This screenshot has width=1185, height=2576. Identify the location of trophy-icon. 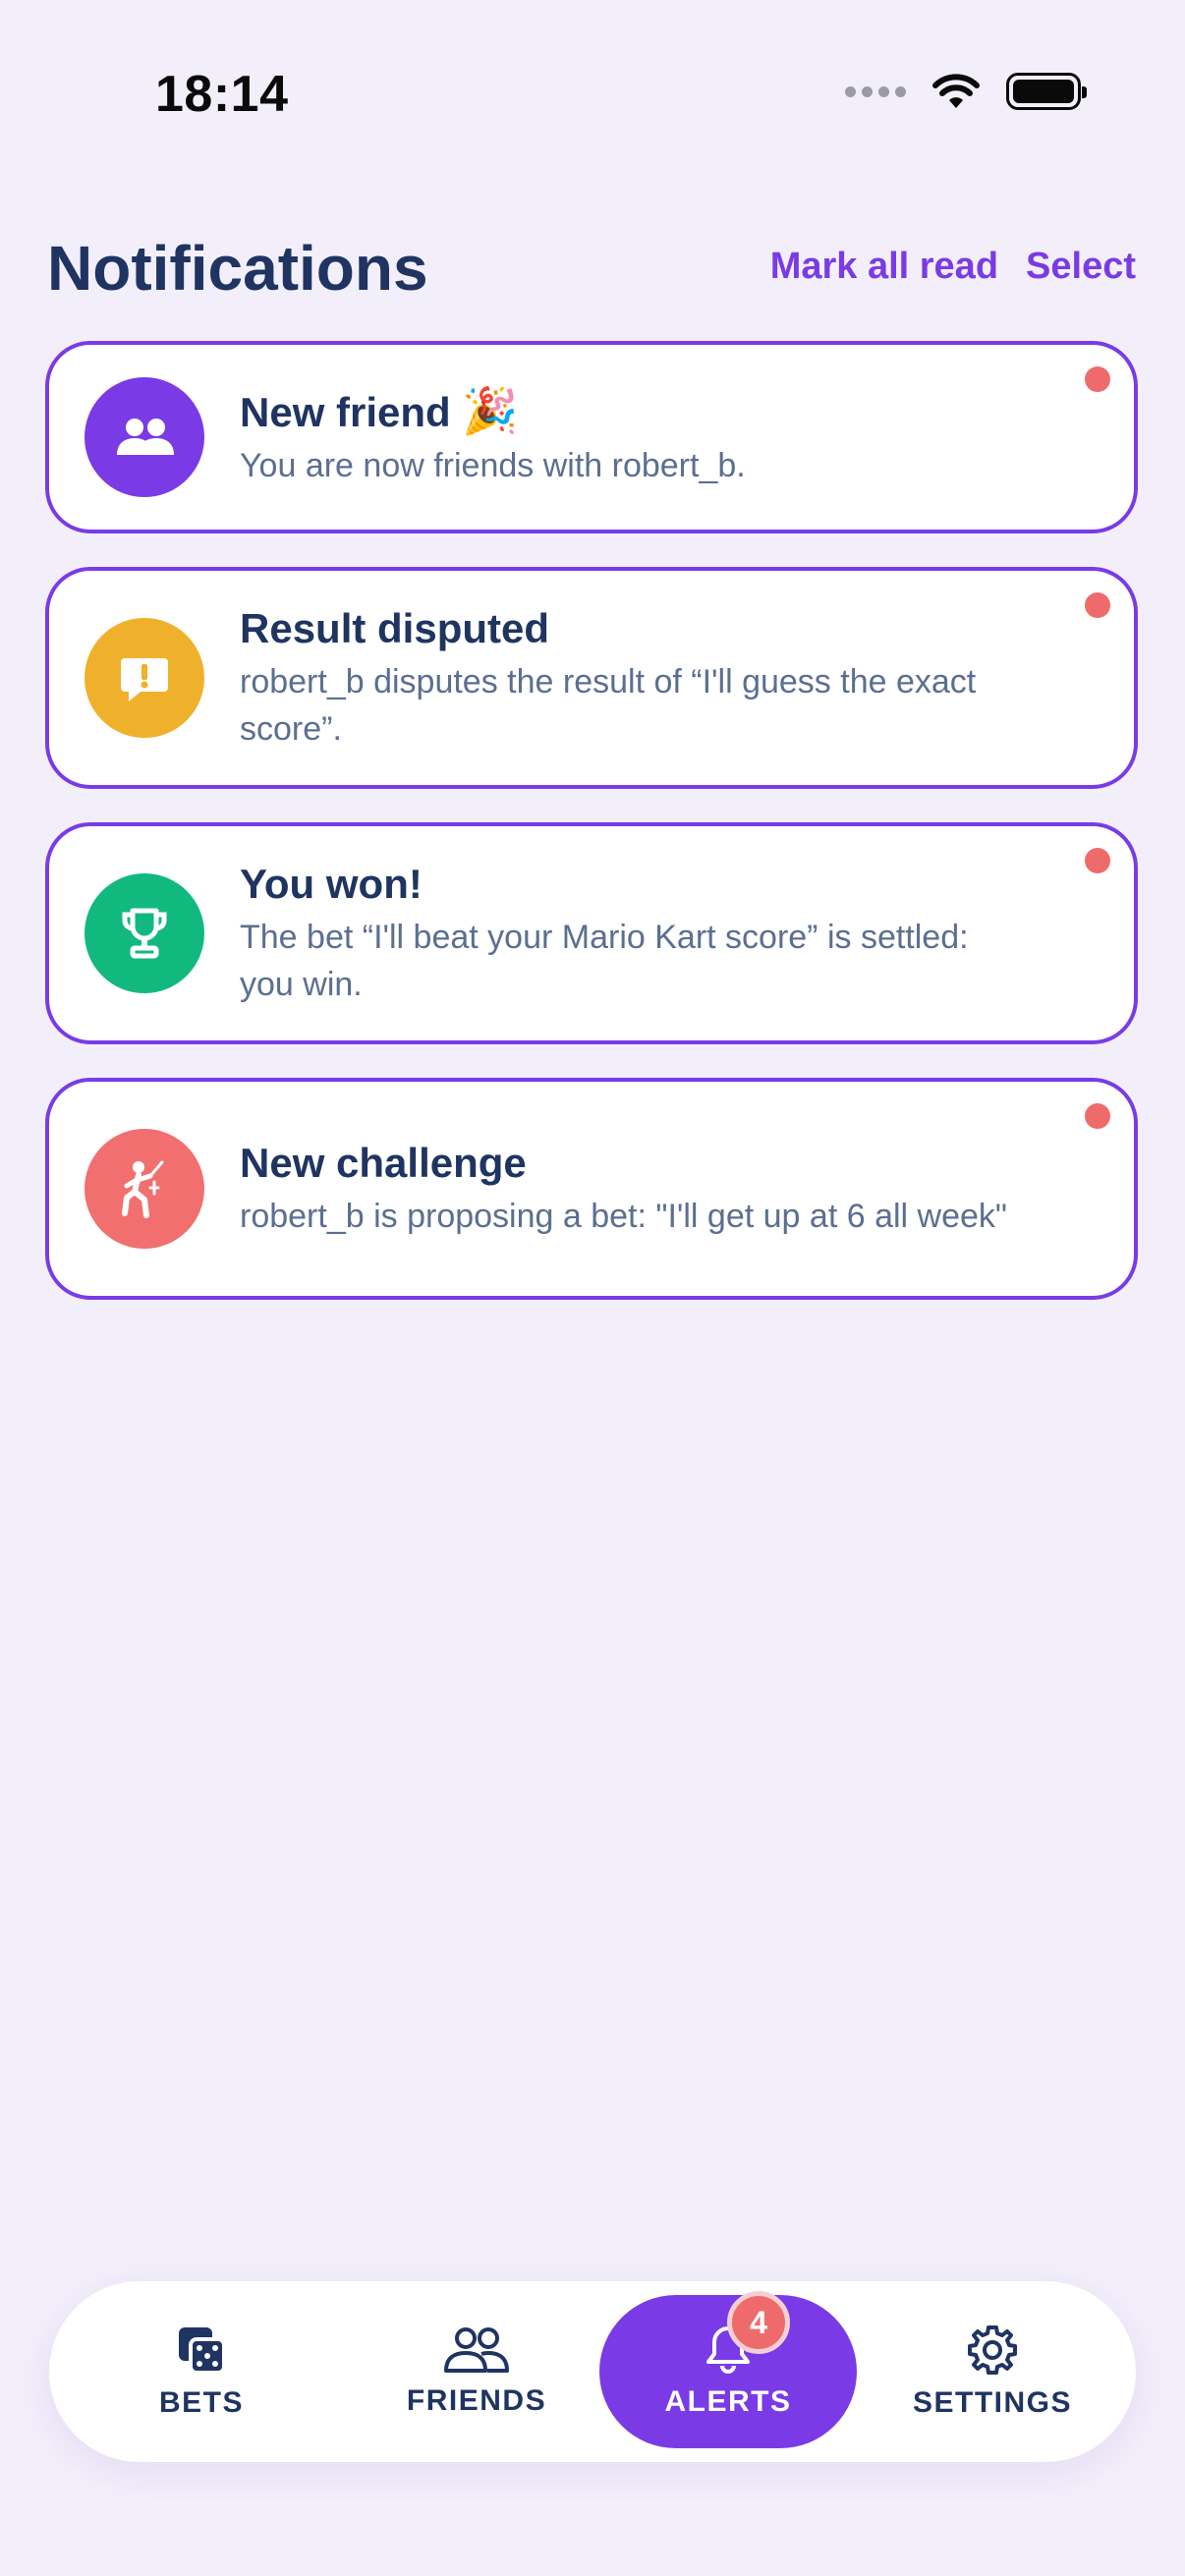
(145, 933).